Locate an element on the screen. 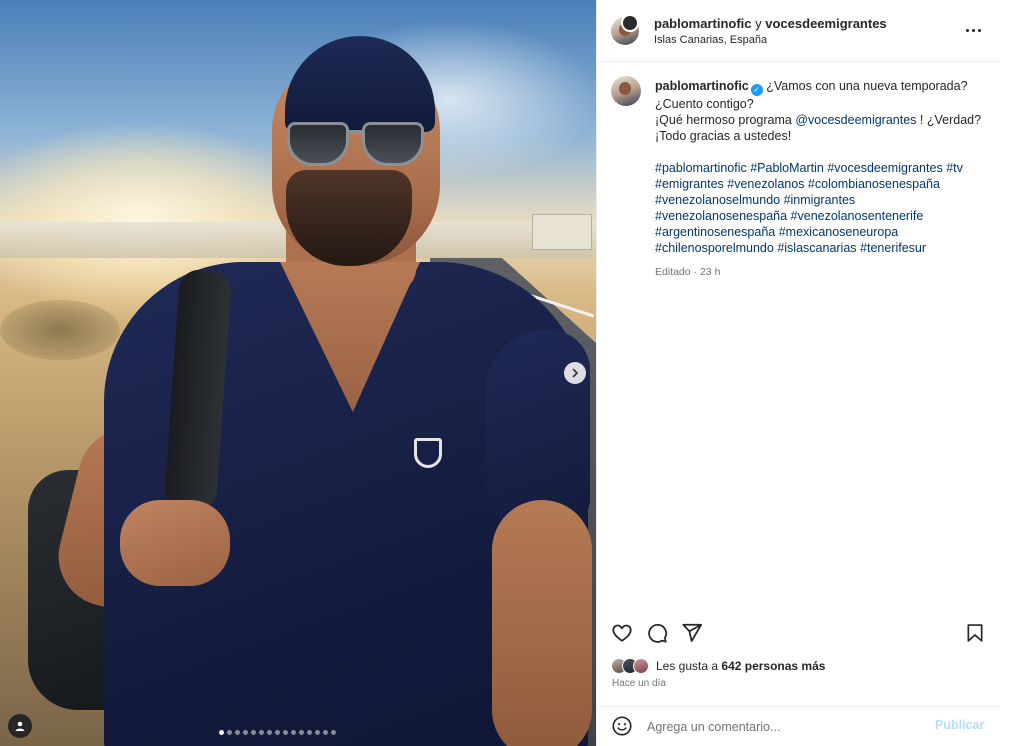 The height and width of the screenshot is (746, 1024). hashtag-link: #mexicanoseneuropa is located at coordinates (839, 232).